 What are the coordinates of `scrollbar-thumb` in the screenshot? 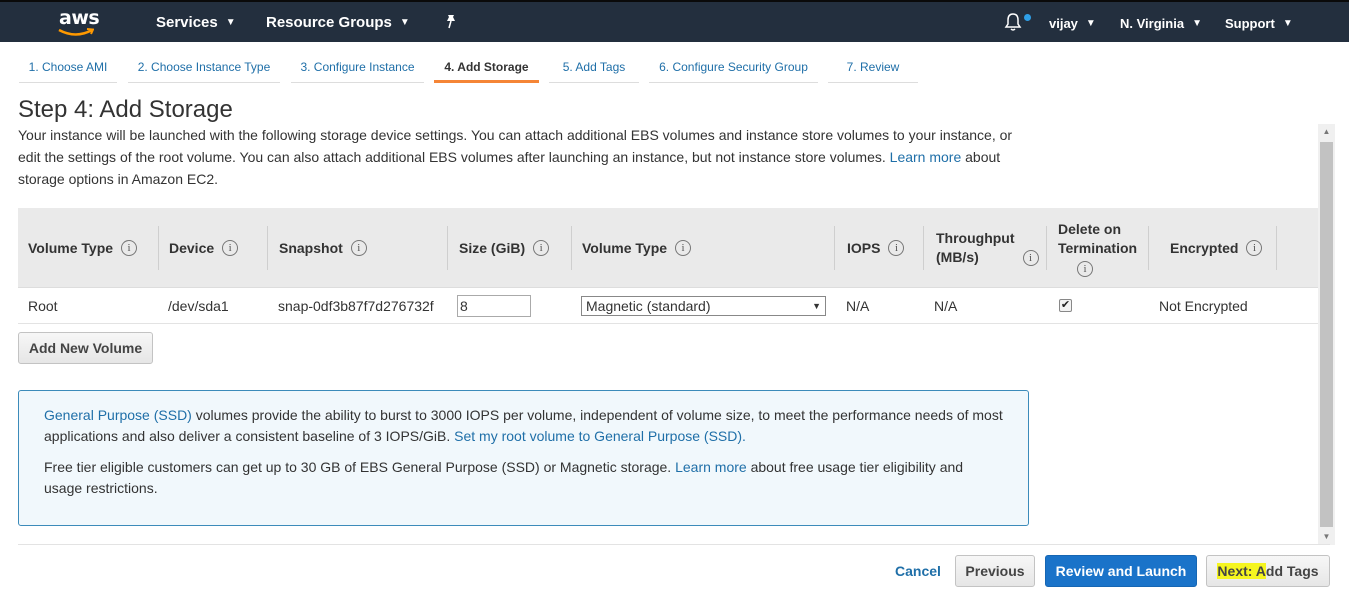 It's located at (1326, 334).